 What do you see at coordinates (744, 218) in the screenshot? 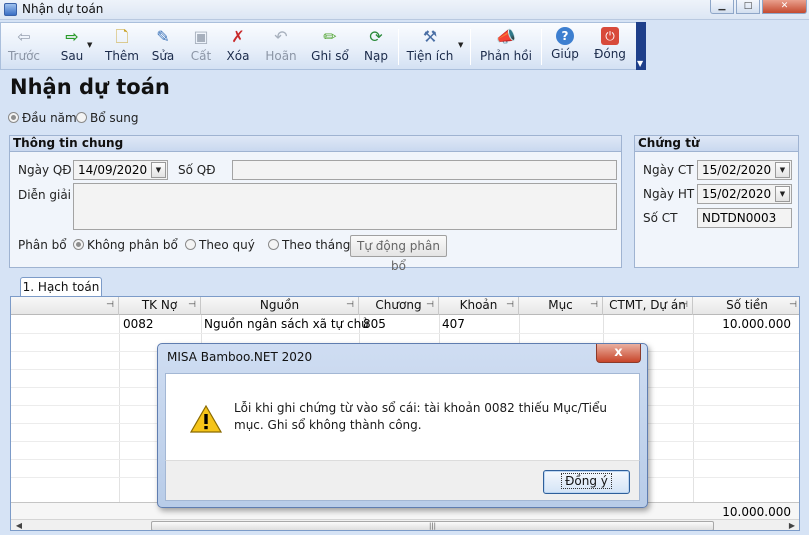
I see `voucher-no-field: NDTDN0003` at bounding box center [744, 218].